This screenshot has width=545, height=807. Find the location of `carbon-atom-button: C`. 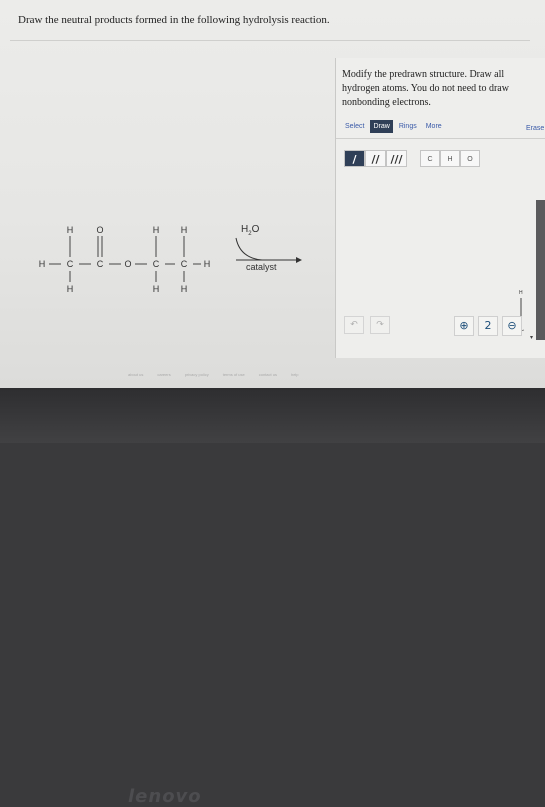

carbon-atom-button: C is located at coordinates (430, 158).